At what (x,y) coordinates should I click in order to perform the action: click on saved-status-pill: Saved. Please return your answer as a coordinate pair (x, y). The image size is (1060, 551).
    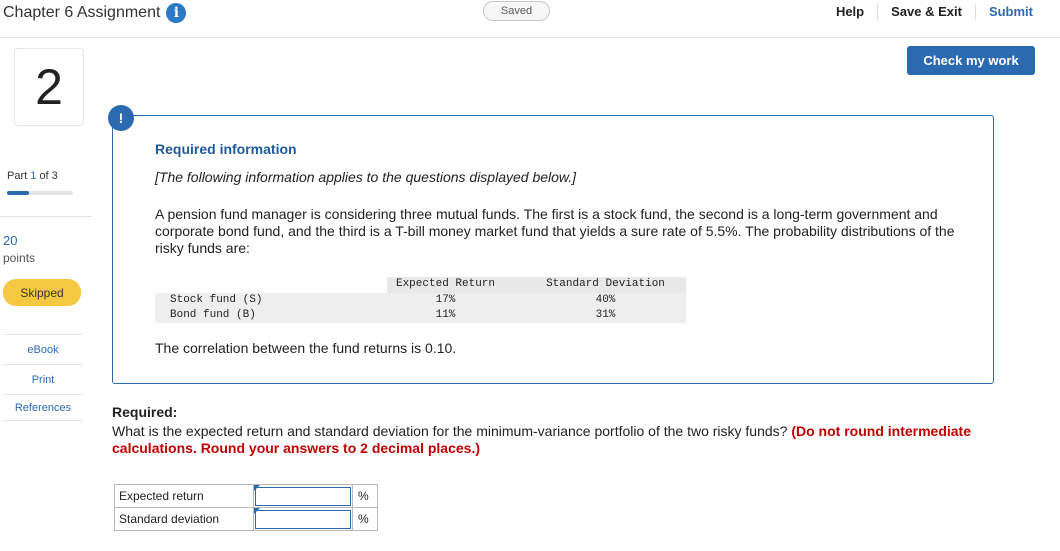
    Looking at the image, I should click on (516, 11).